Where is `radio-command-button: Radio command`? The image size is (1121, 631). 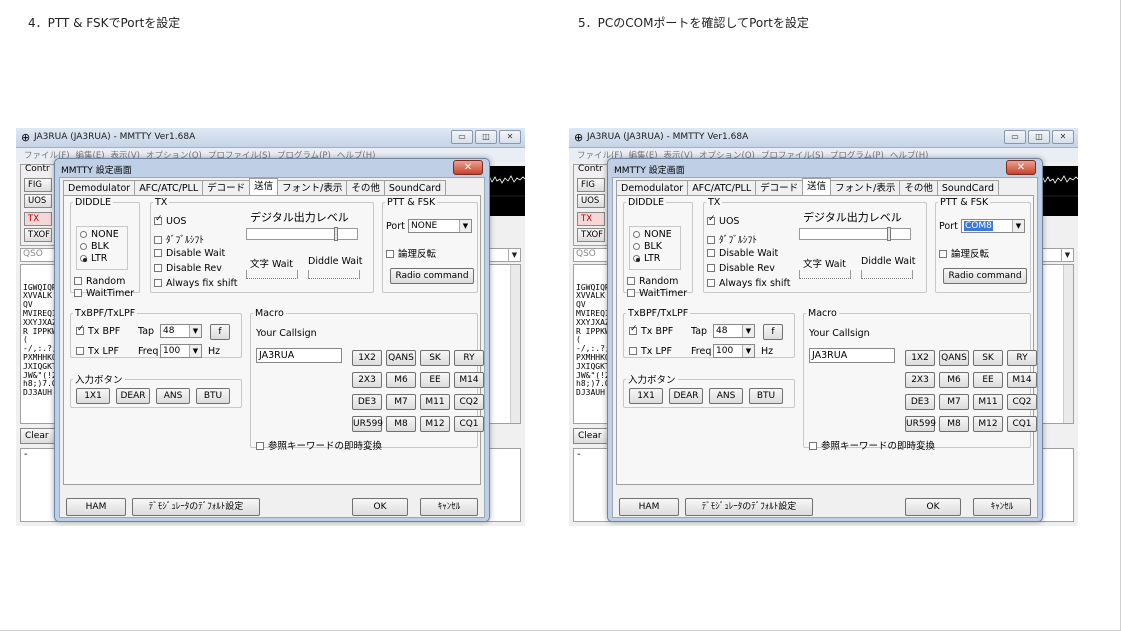
radio-command-button: Radio command is located at coordinates (432, 276).